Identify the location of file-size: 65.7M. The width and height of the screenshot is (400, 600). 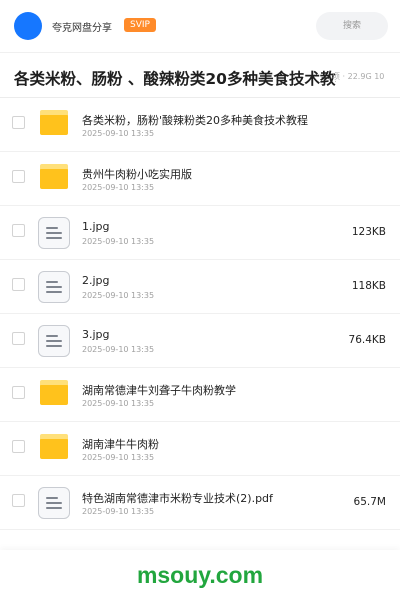
(369, 502).